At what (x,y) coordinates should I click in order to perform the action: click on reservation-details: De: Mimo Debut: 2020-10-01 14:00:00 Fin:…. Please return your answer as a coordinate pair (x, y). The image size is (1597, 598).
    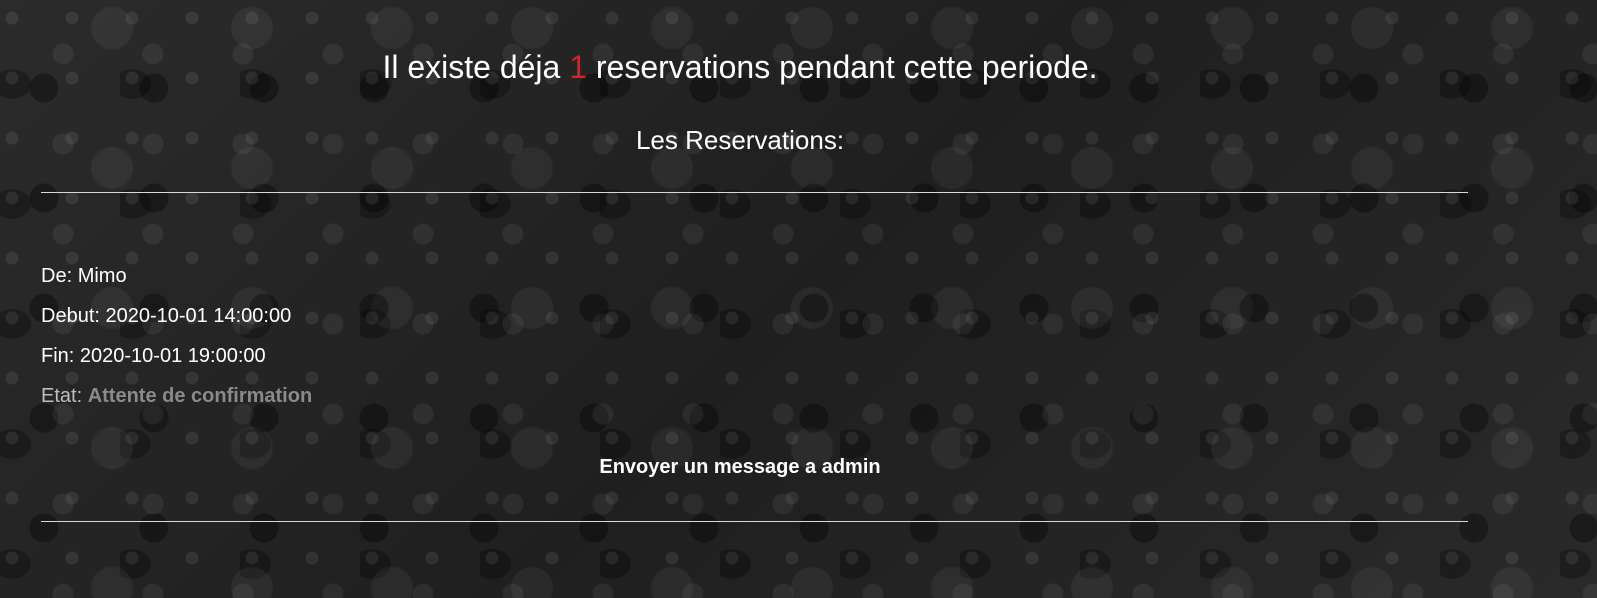
    Looking at the image, I should click on (176, 342).